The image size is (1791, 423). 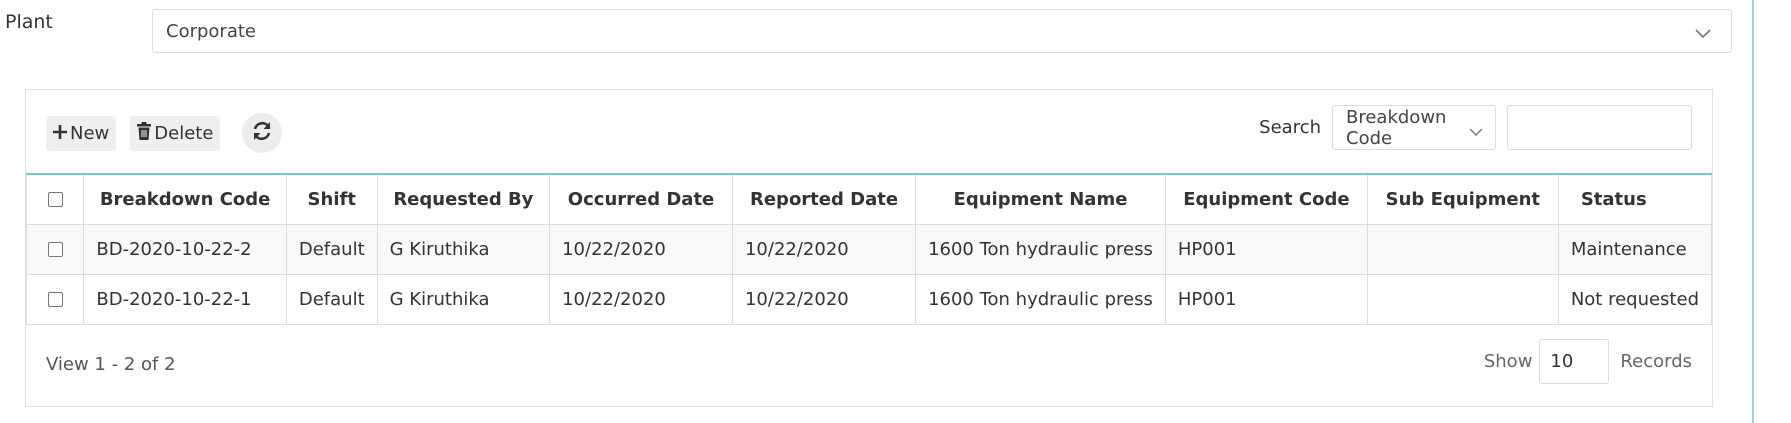 What do you see at coordinates (1635, 249) in the screenshot?
I see `status-cell: Maintenance` at bounding box center [1635, 249].